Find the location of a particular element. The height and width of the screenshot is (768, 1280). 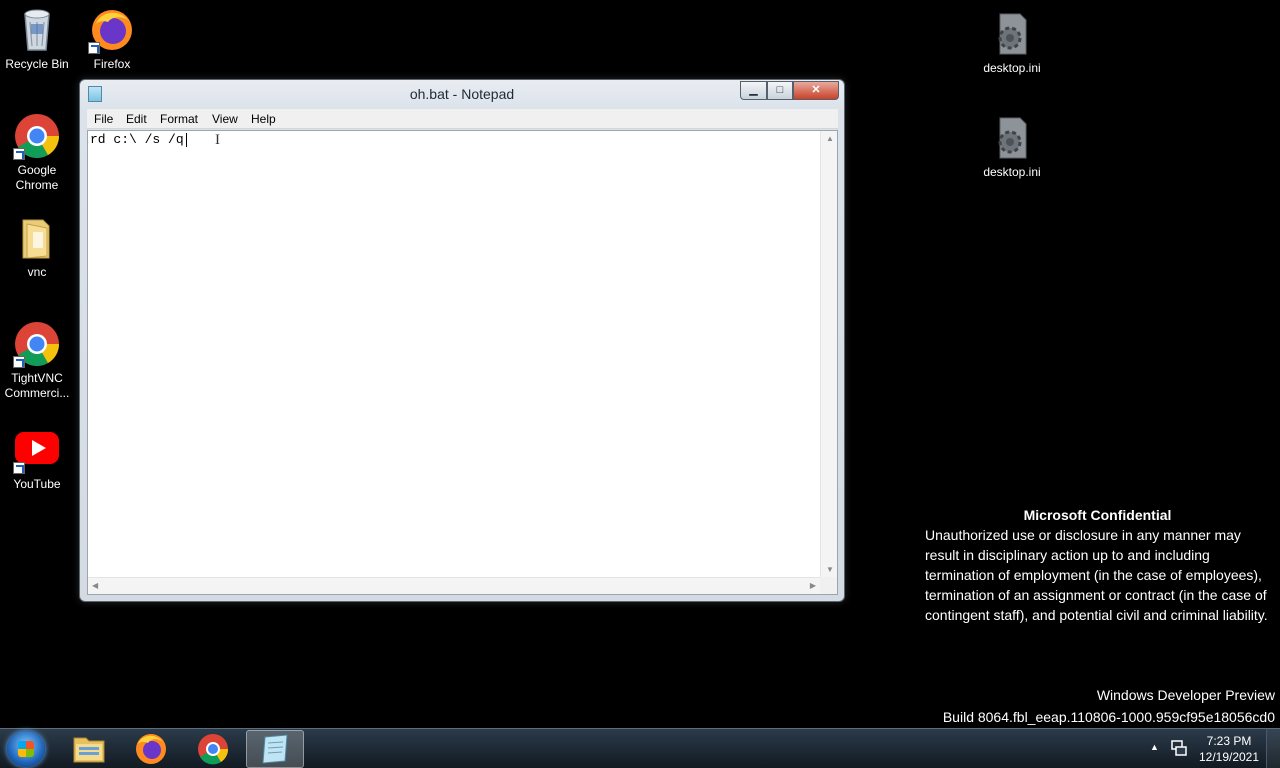

notepad-icon is located at coordinates (275, 749).